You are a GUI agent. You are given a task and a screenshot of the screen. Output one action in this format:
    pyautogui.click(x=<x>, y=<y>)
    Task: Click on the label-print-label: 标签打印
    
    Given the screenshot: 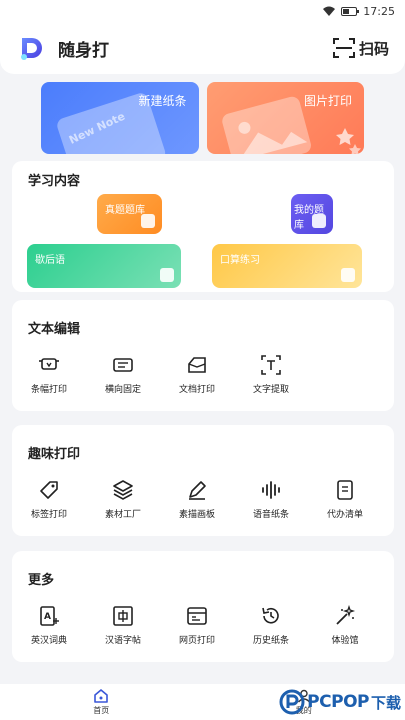 What is the action you would take?
    pyautogui.click(x=48, y=515)
    